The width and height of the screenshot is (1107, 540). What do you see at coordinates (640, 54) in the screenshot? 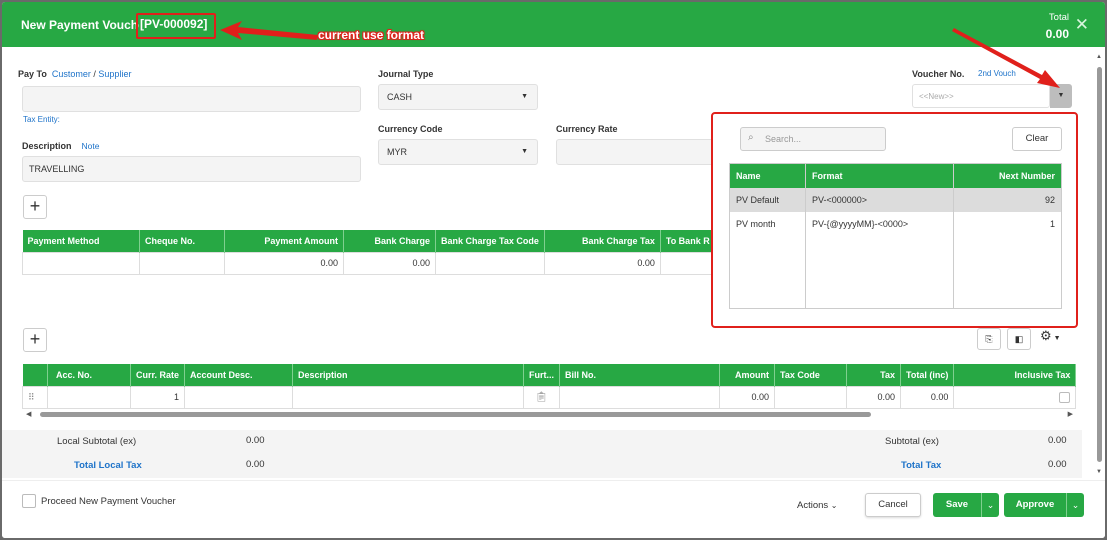
I see `annotation-arrows` at bounding box center [640, 54].